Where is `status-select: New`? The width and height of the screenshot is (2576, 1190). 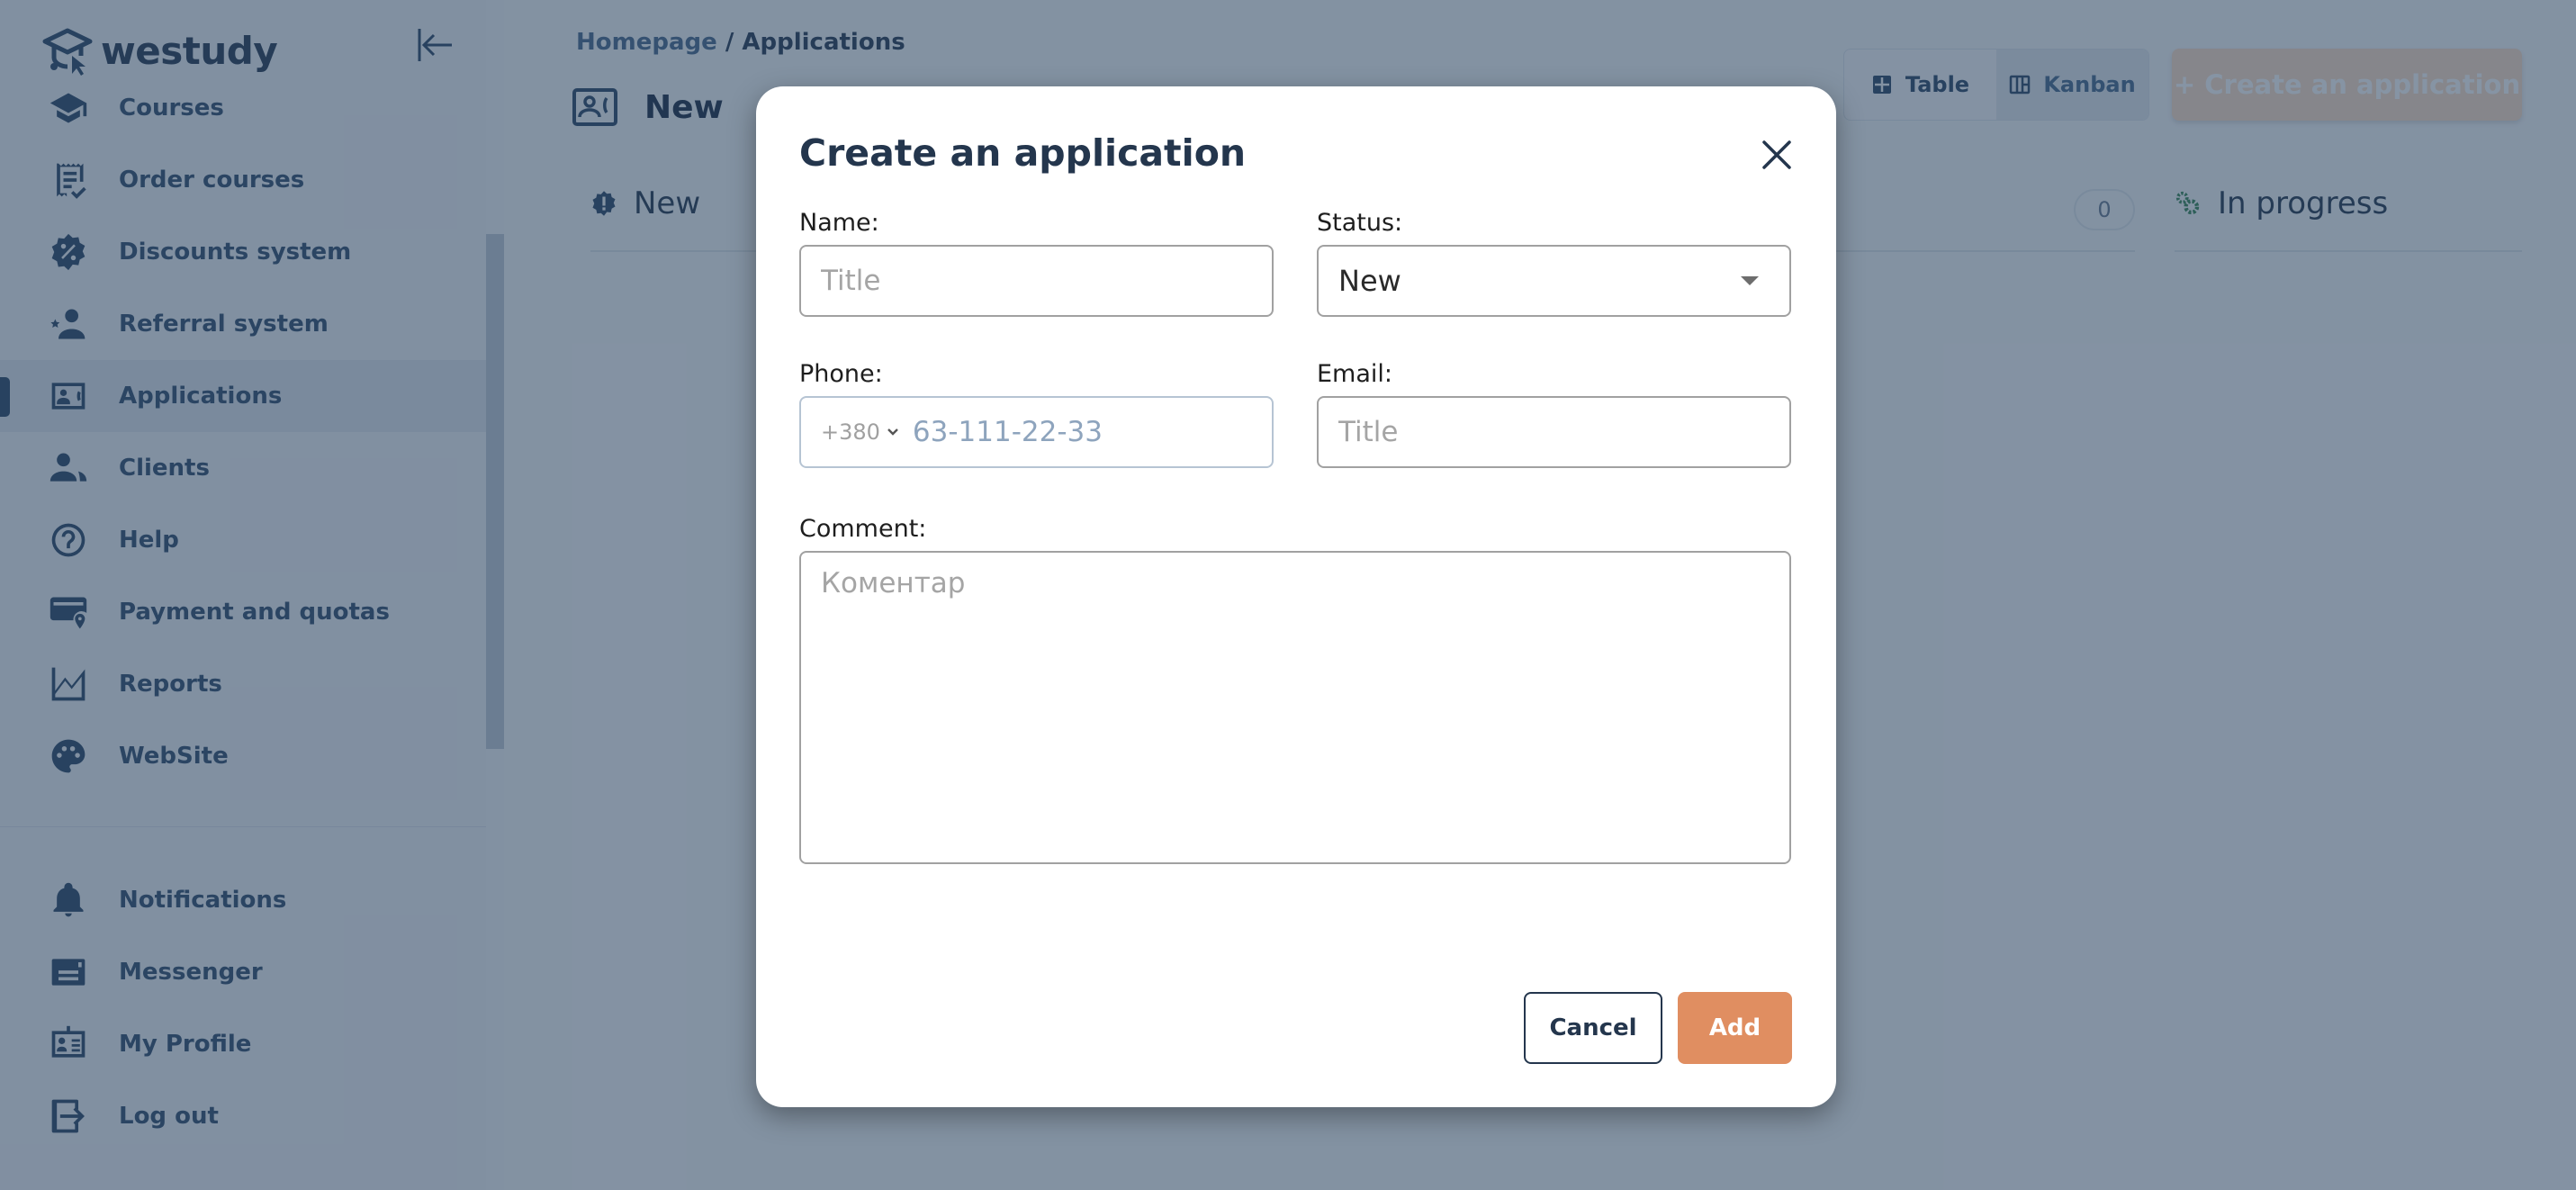
status-select: New is located at coordinates (1554, 281).